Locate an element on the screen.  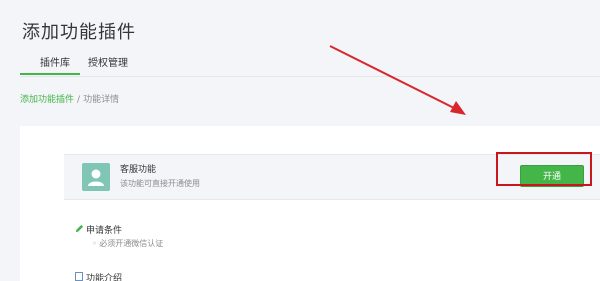
highlight-annotation-box is located at coordinates (544, 169).